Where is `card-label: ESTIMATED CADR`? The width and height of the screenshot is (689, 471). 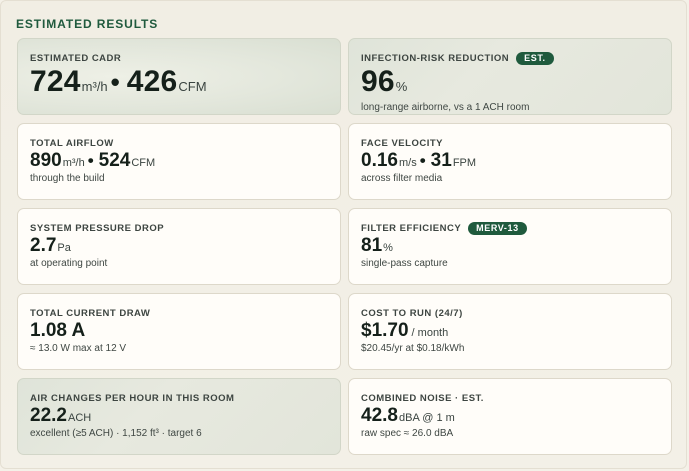
card-label: ESTIMATED CADR is located at coordinates (76, 58).